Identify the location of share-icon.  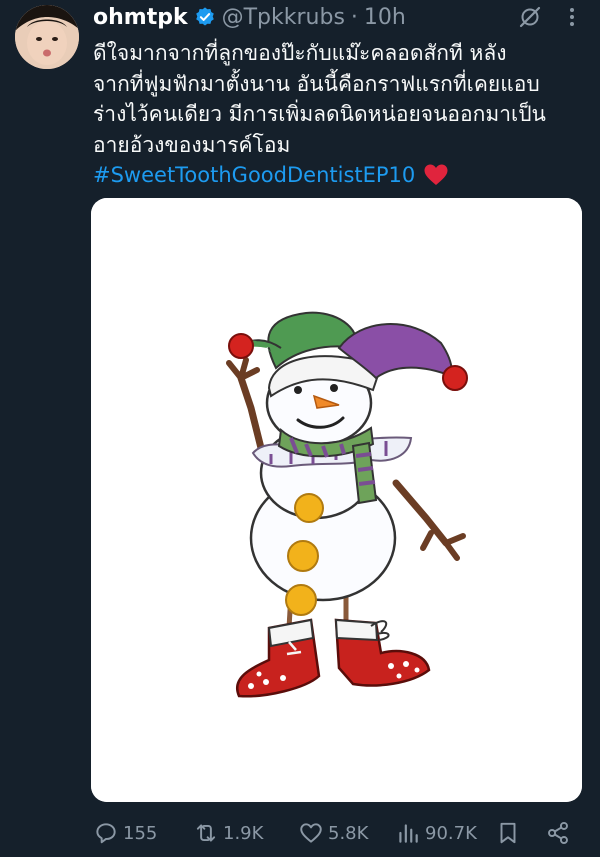
(558, 833).